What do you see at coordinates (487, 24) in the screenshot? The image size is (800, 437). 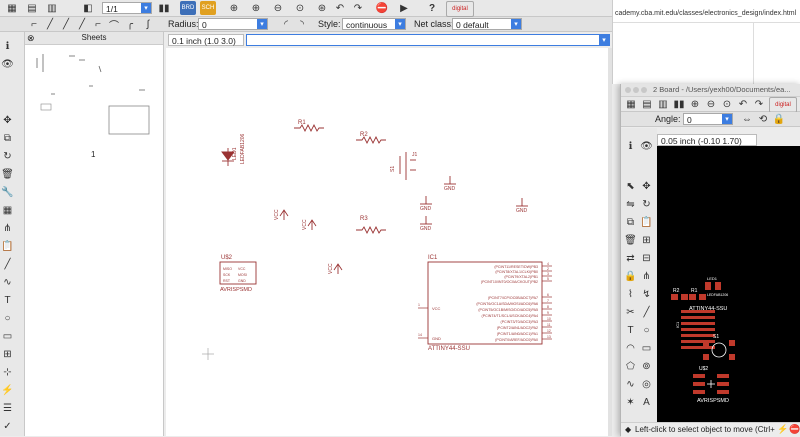 I see `netclass-select: 0 default ▾` at bounding box center [487, 24].